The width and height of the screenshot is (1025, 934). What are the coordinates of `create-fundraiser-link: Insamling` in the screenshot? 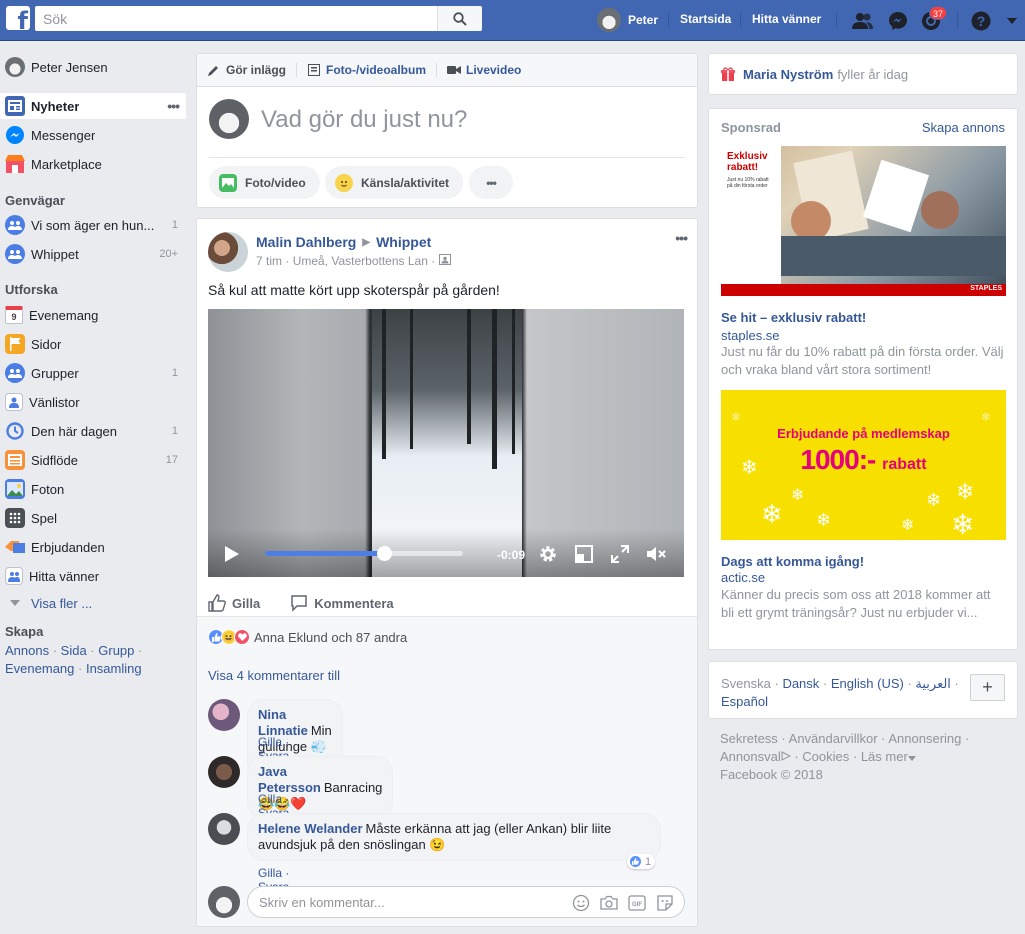 It's located at (114, 668).